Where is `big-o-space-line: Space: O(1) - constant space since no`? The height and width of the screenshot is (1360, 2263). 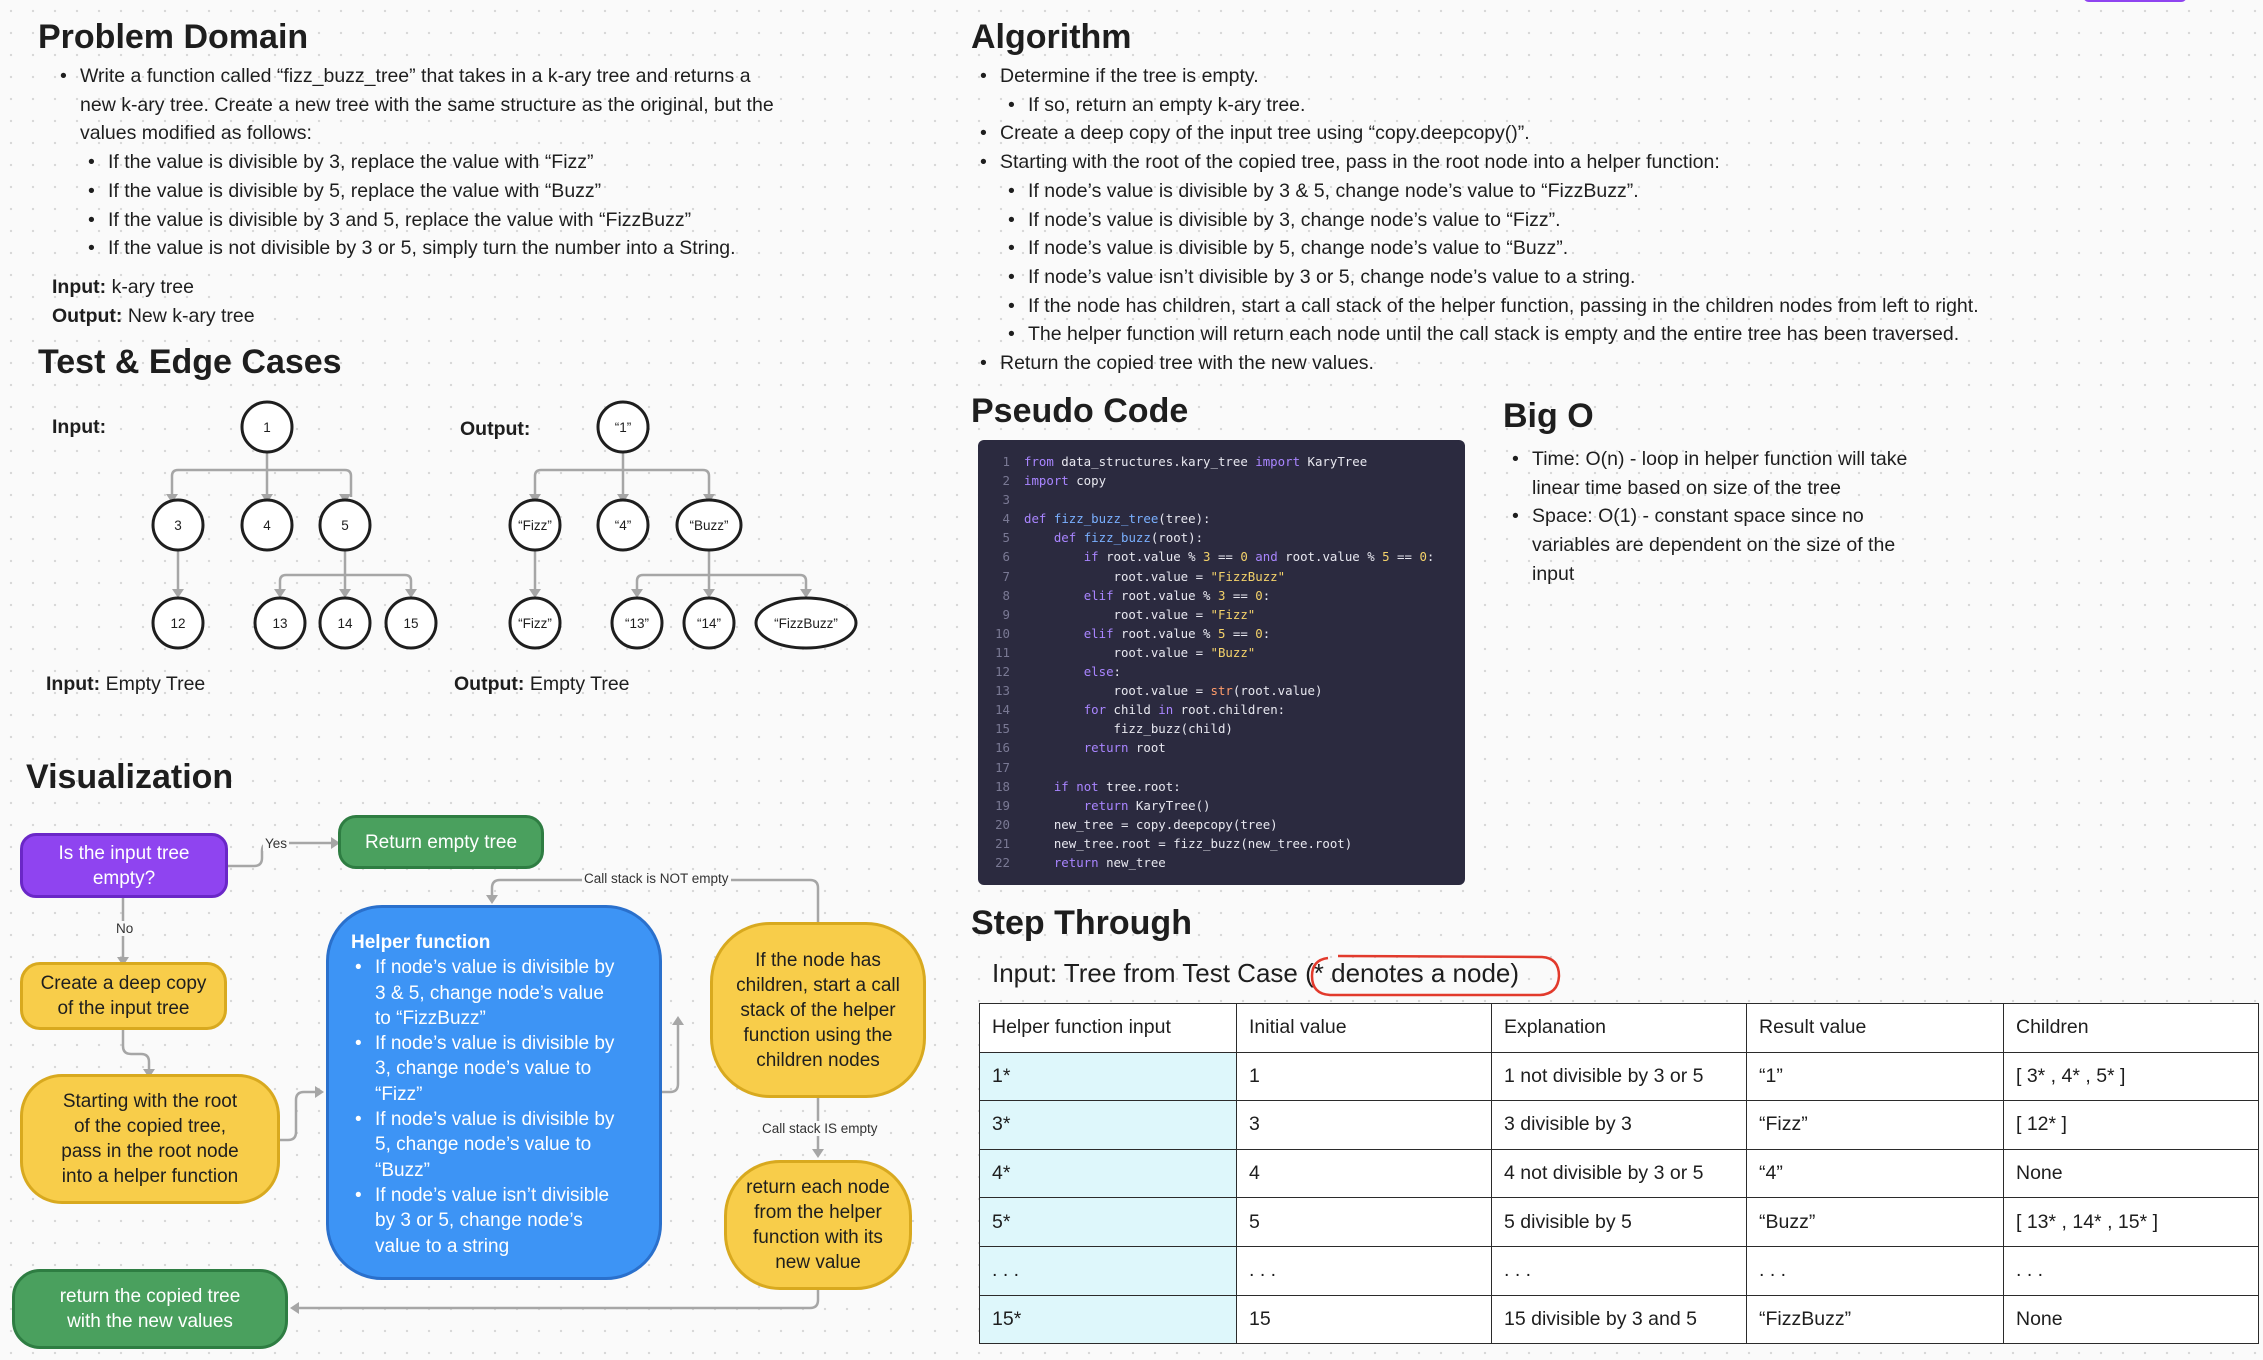
big-o-space-line: Space: O(1) - constant space since no is located at coordinates (1698, 516).